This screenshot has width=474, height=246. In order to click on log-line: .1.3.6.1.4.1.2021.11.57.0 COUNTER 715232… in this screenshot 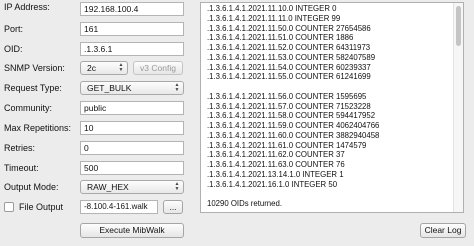, I will do `click(289, 106)`.